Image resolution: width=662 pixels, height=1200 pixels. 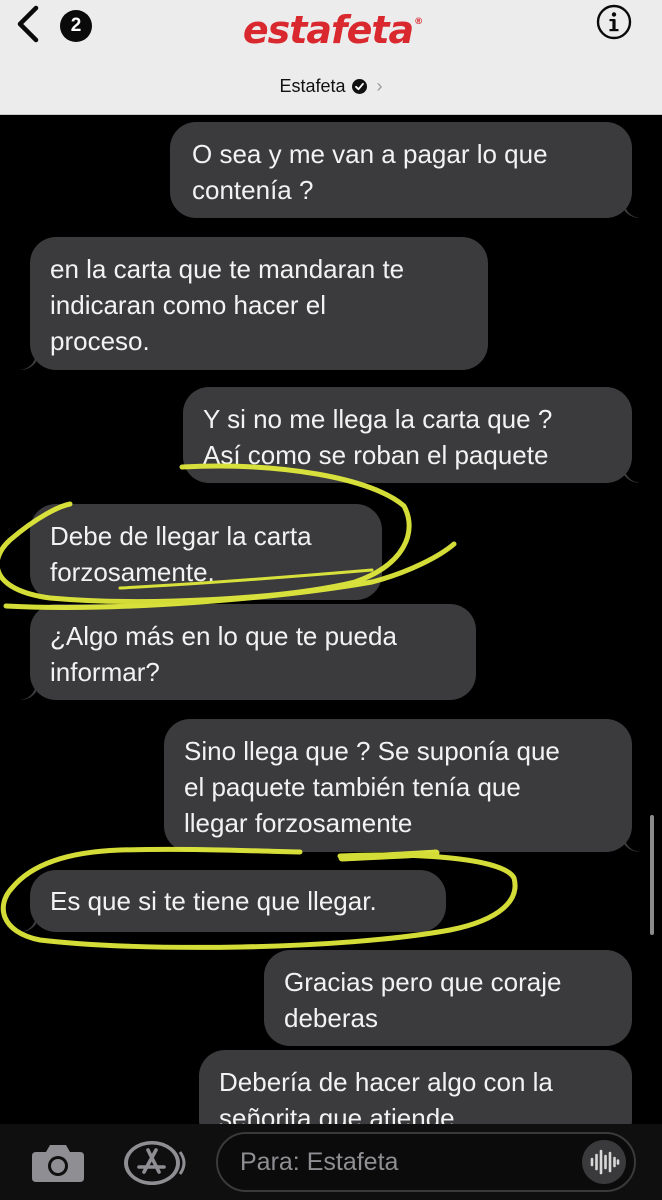 What do you see at coordinates (614, 22) in the screenshot?
I see `info-icon` at bounding box center [614, 22].